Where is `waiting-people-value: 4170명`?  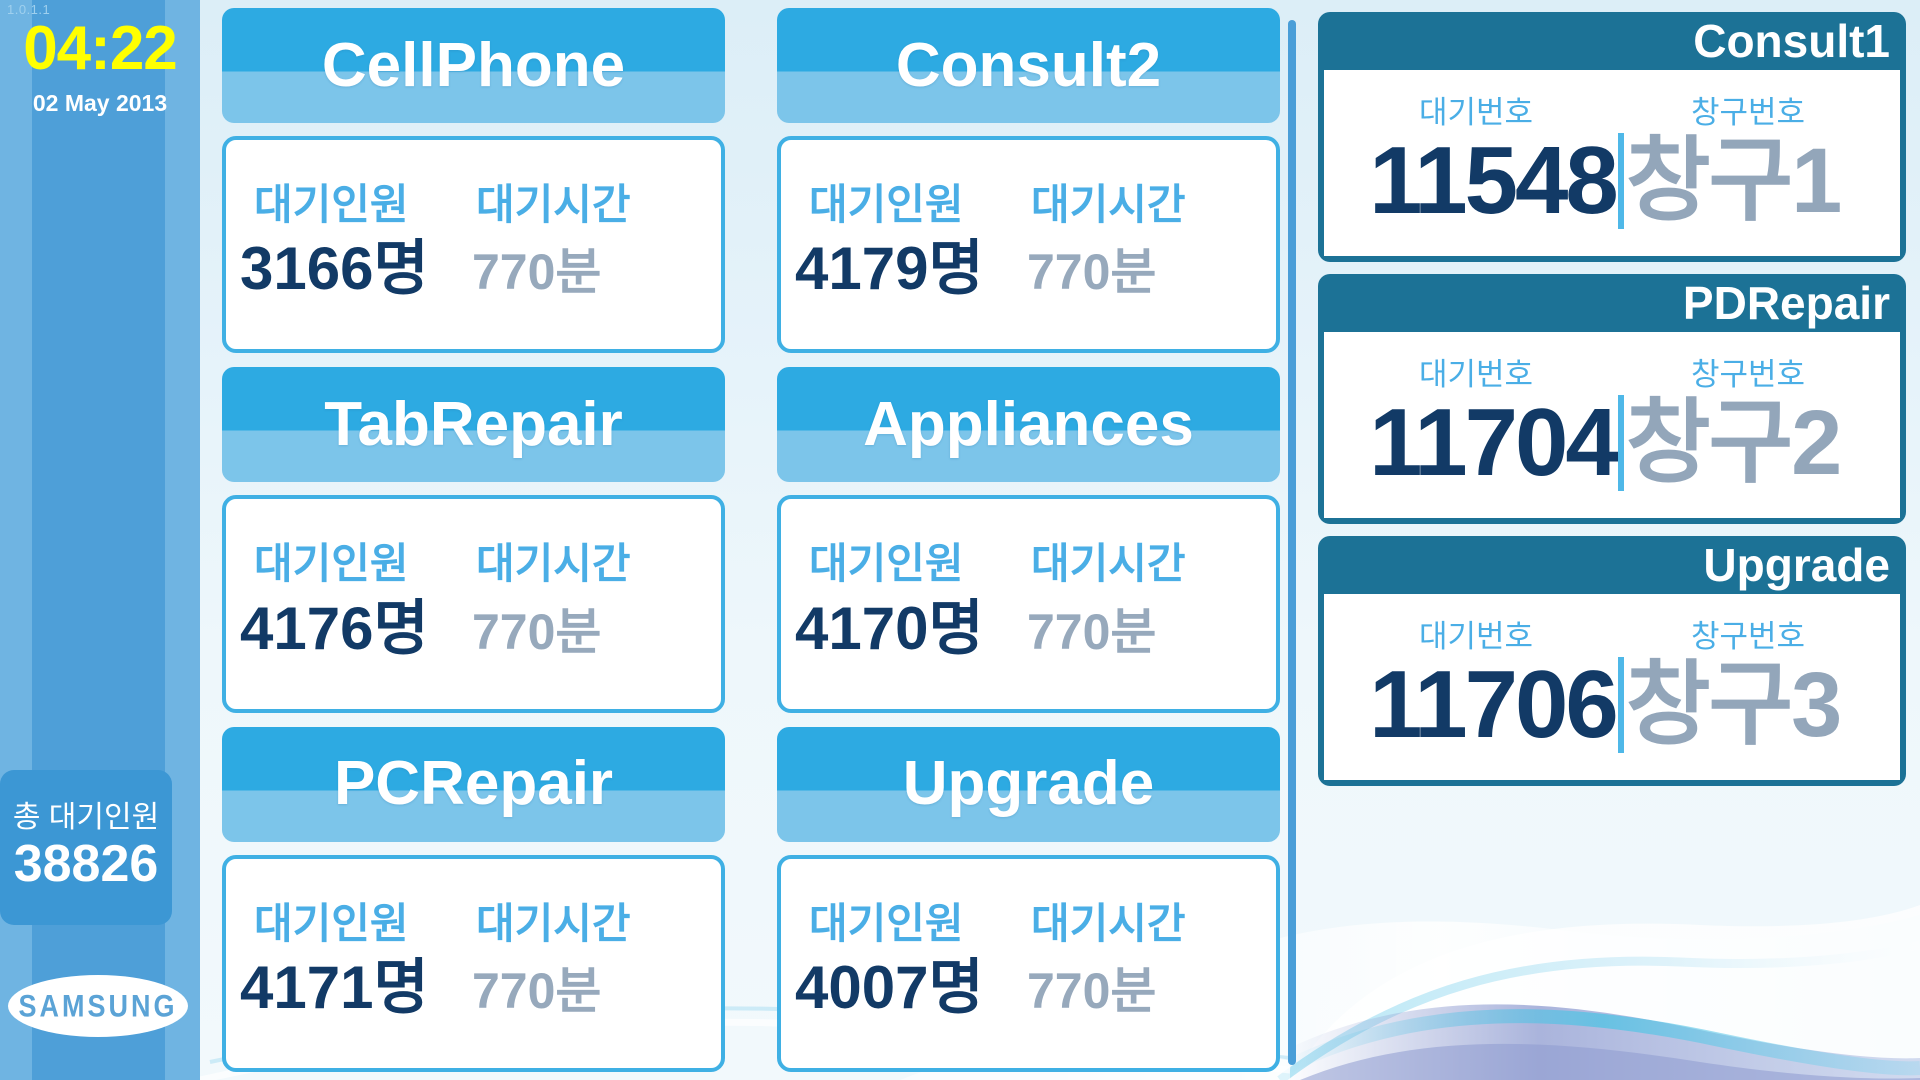 waiting-people-value: 4170명 is located at coordinates (889, 628).